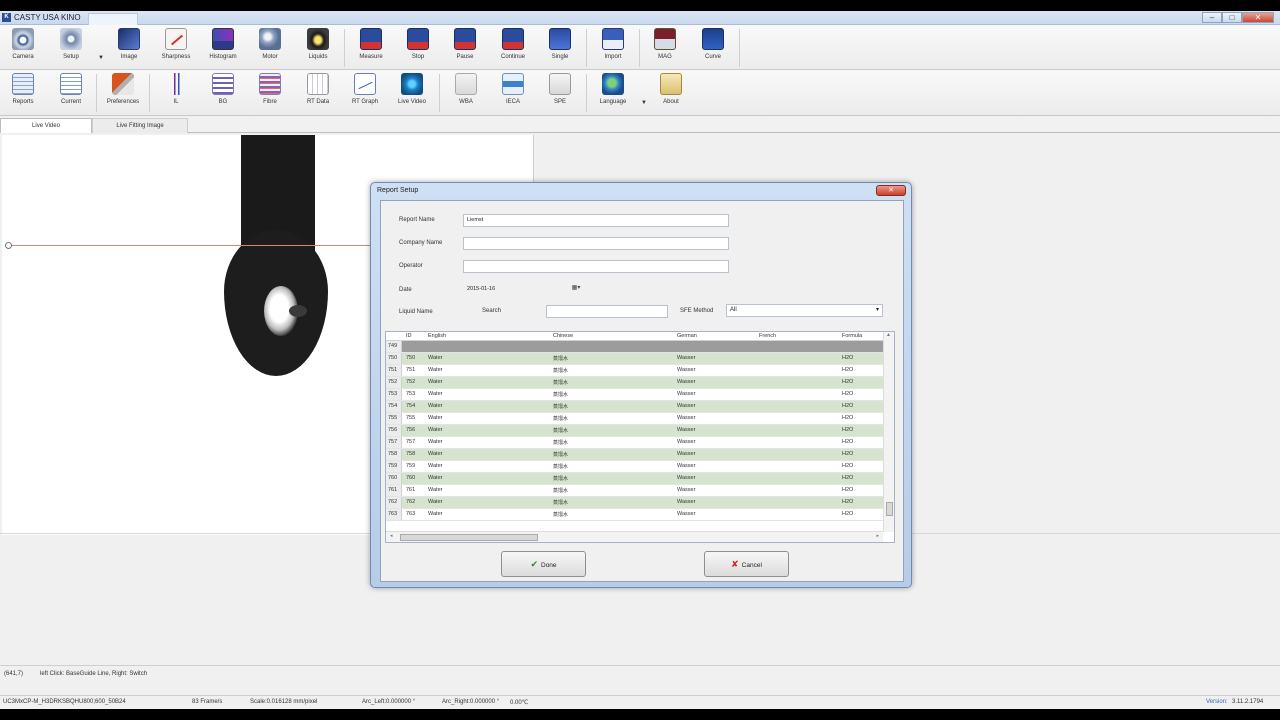 The height and width of the screenshot is (720, 1280). What do you see at coordinates (671, 93) in the screenshot?
I see `about-button: About` at bounding box center [671, 93].